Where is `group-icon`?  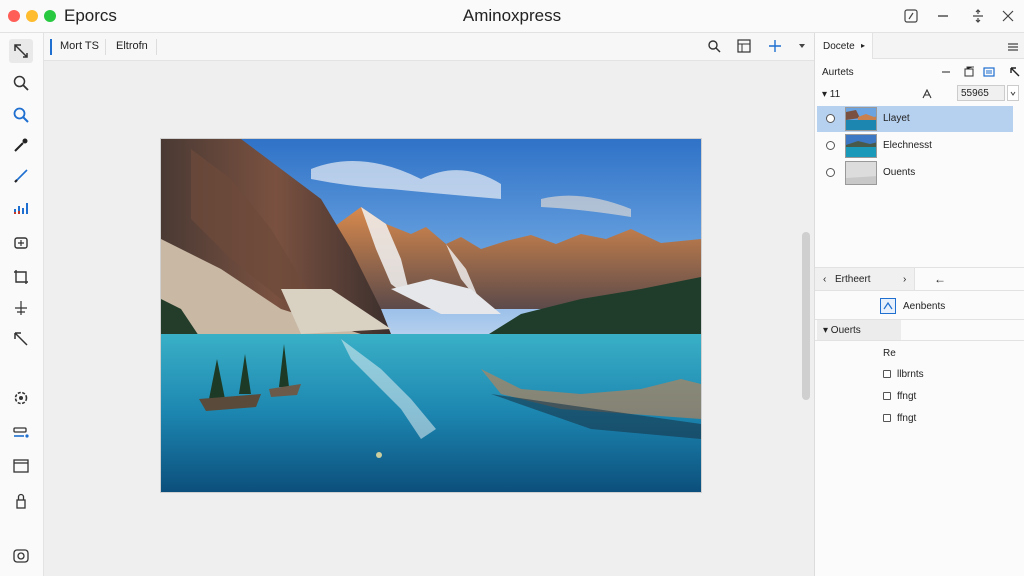
group-icon is located at coordinates (989, 72).